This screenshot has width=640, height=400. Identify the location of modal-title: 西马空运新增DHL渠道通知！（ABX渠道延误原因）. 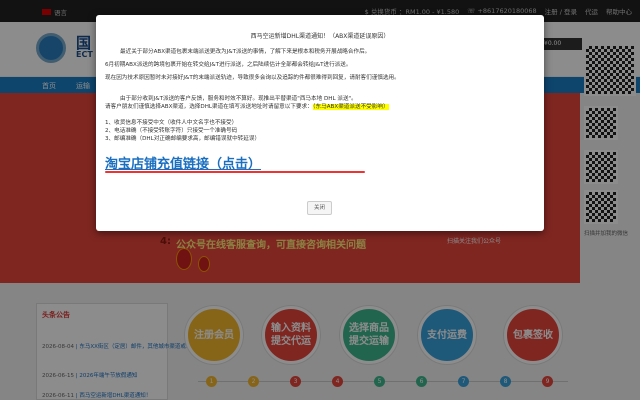
(320, 36).